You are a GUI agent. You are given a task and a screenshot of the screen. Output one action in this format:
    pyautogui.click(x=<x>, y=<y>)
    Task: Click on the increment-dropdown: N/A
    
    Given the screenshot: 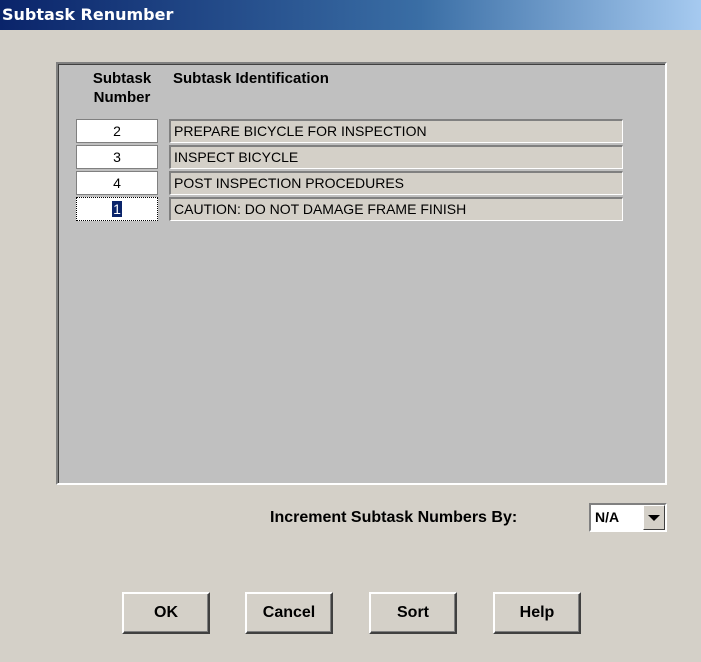 What is the action you would take?
    pyautogui.click(x=628, y=517)
    